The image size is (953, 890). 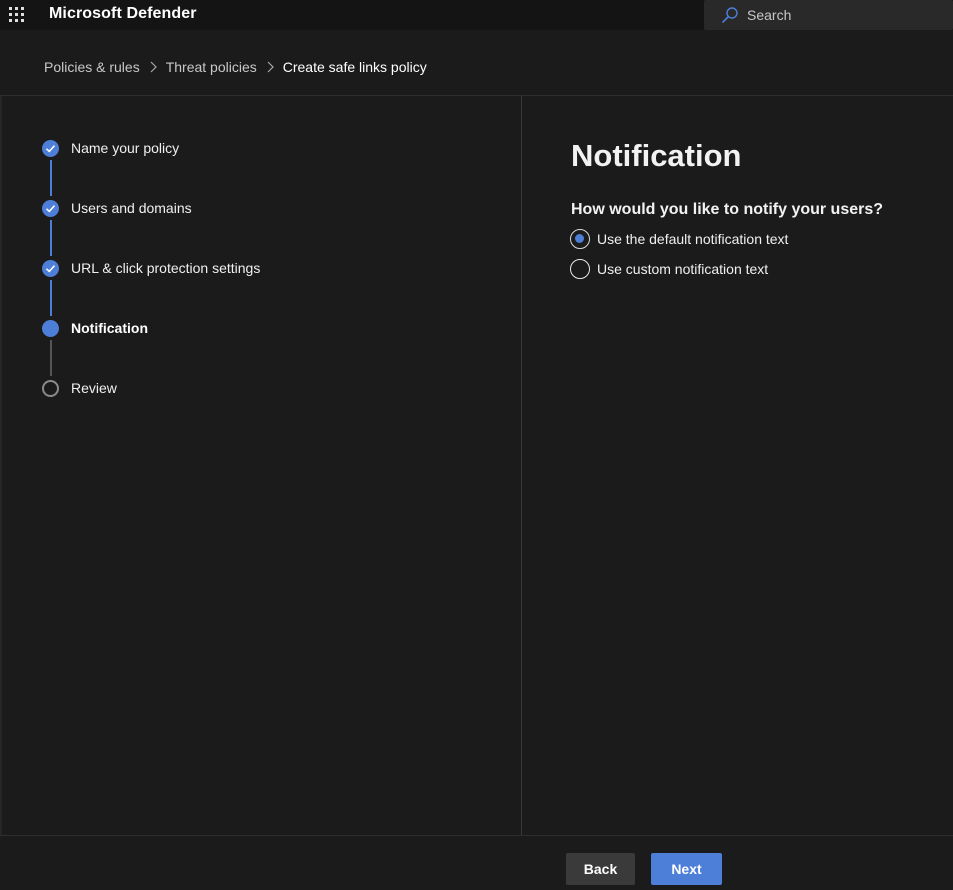 I want to click on step-notification: Notification, so click(x=95, y=328).